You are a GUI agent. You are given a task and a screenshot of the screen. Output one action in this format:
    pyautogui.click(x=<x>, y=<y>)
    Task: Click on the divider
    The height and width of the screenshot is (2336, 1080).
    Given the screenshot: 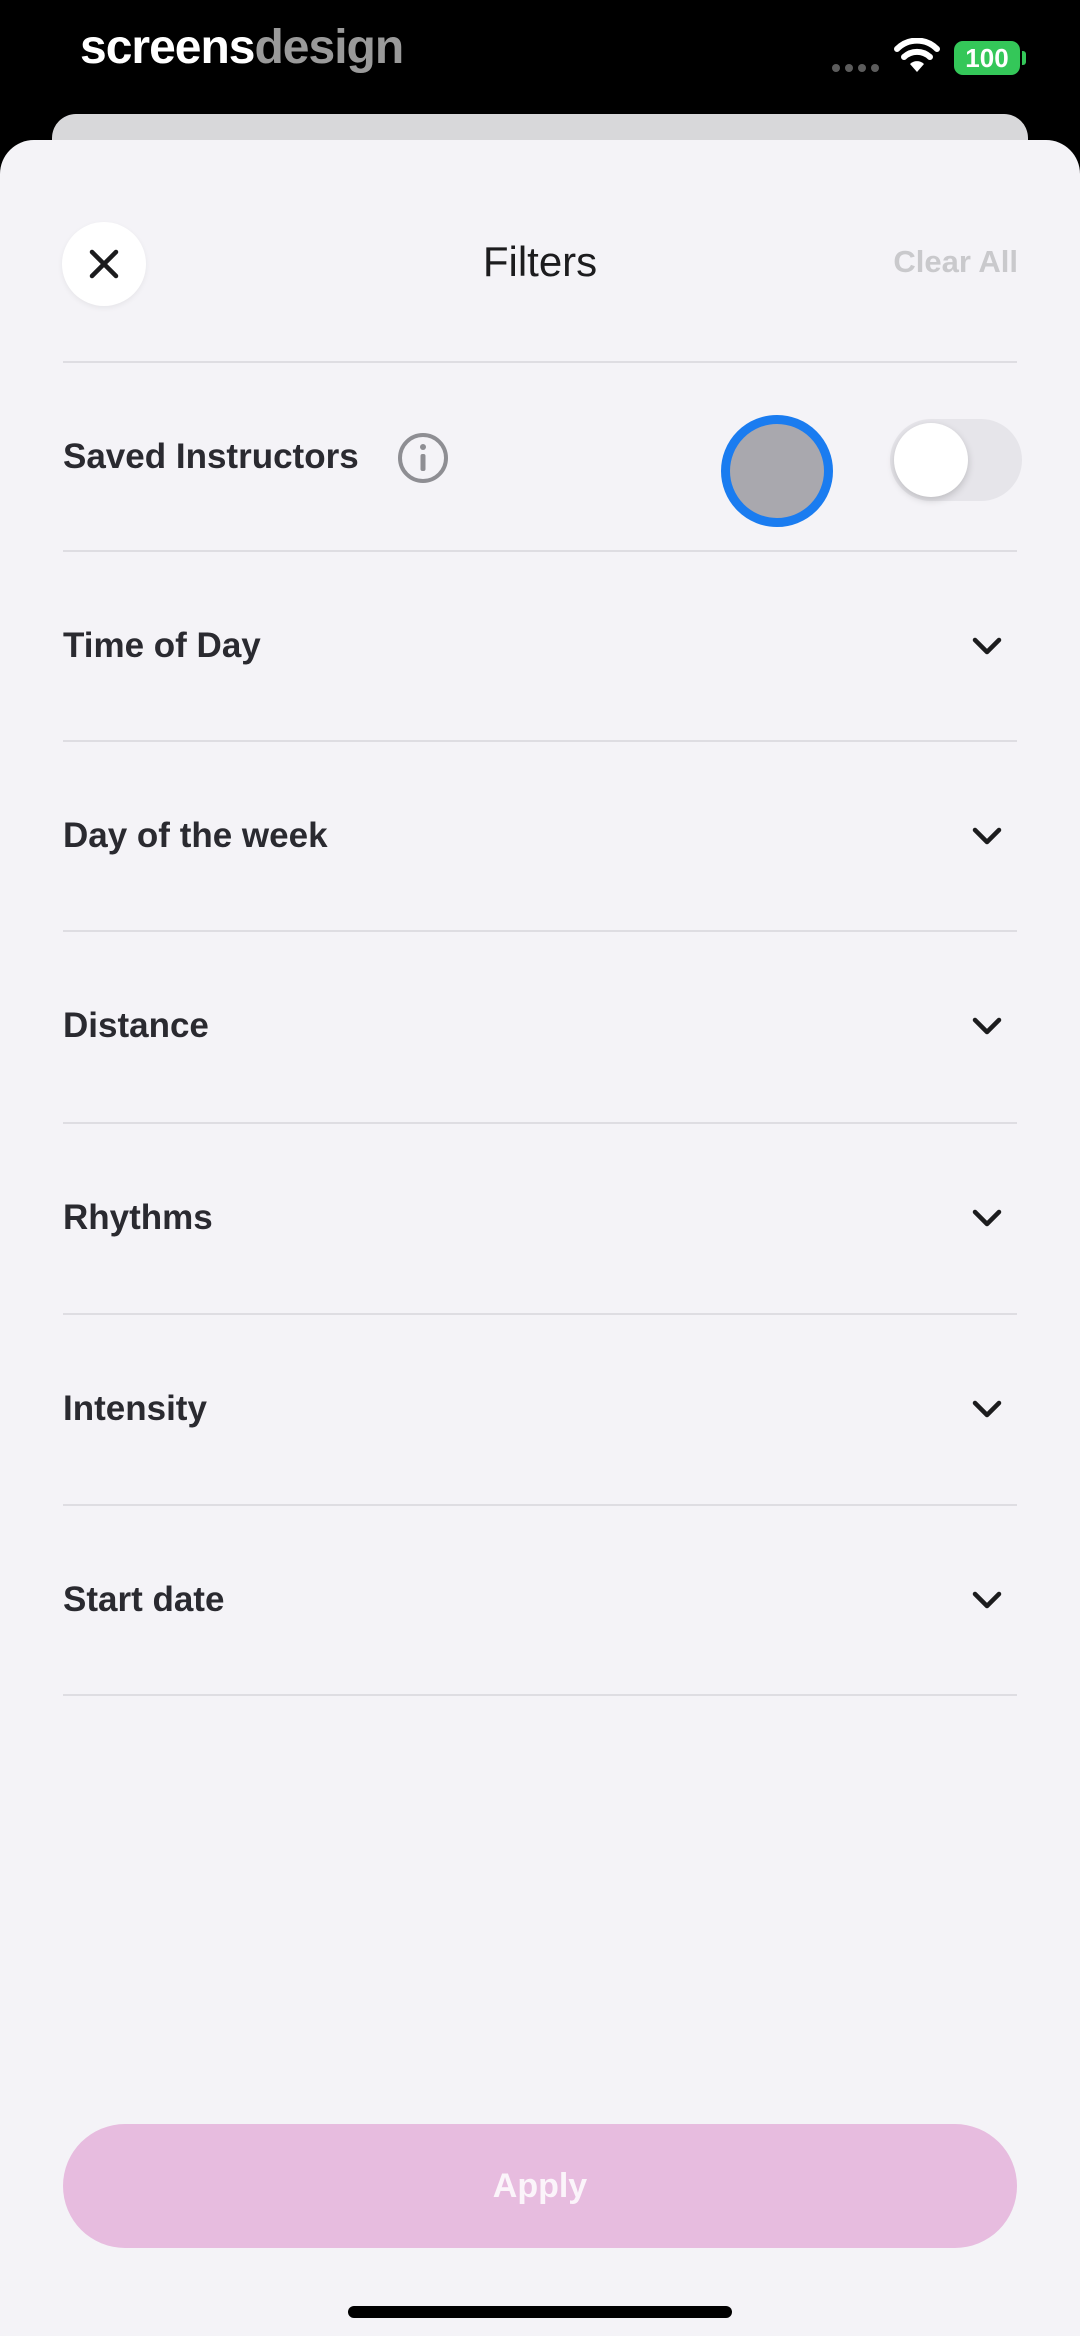 What is the action you would take?
    pyautogui.click(x=540, y=1695)
    